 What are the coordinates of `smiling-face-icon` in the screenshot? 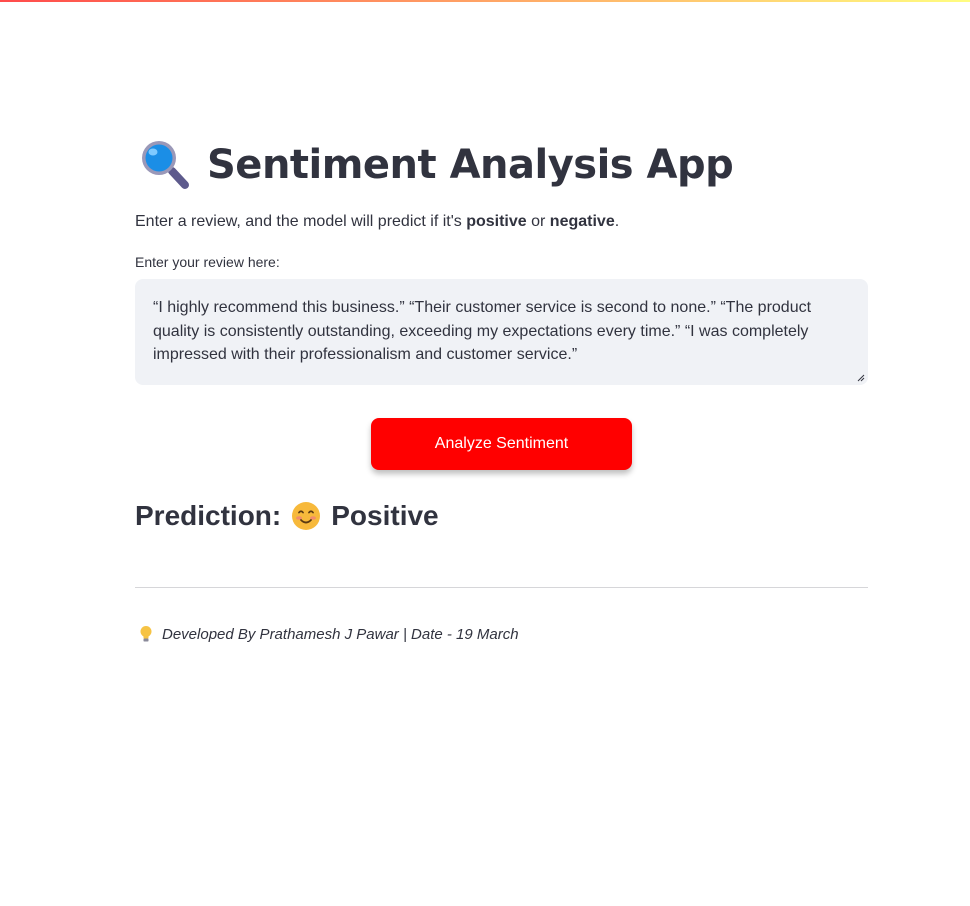 It's located at (306, 516).